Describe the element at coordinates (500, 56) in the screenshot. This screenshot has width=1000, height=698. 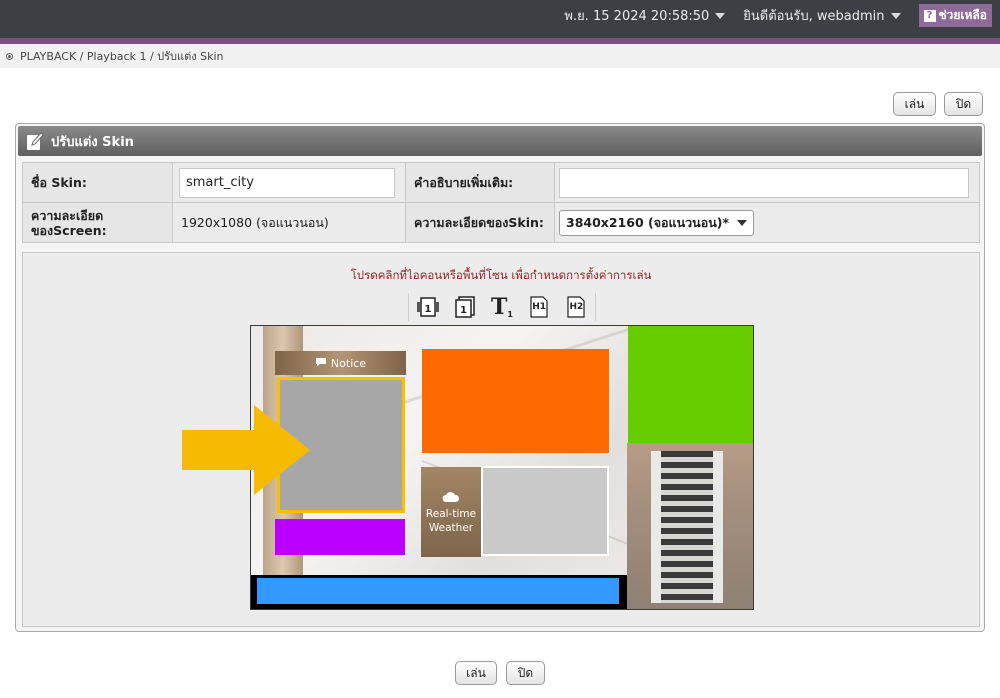
I see `breadcrumb: PLAYBACK / Playback 1 / ปรับแต่ง Skin` at that location.